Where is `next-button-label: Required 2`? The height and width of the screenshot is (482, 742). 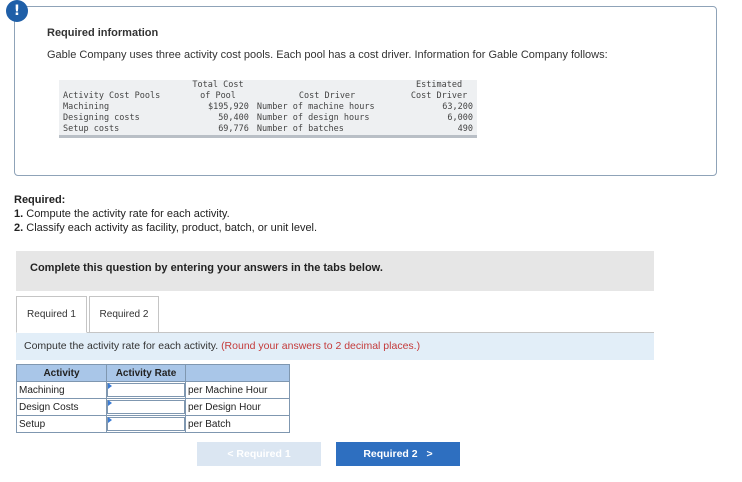
next-button-label: Required 2 is located at coordinates (390, 454).